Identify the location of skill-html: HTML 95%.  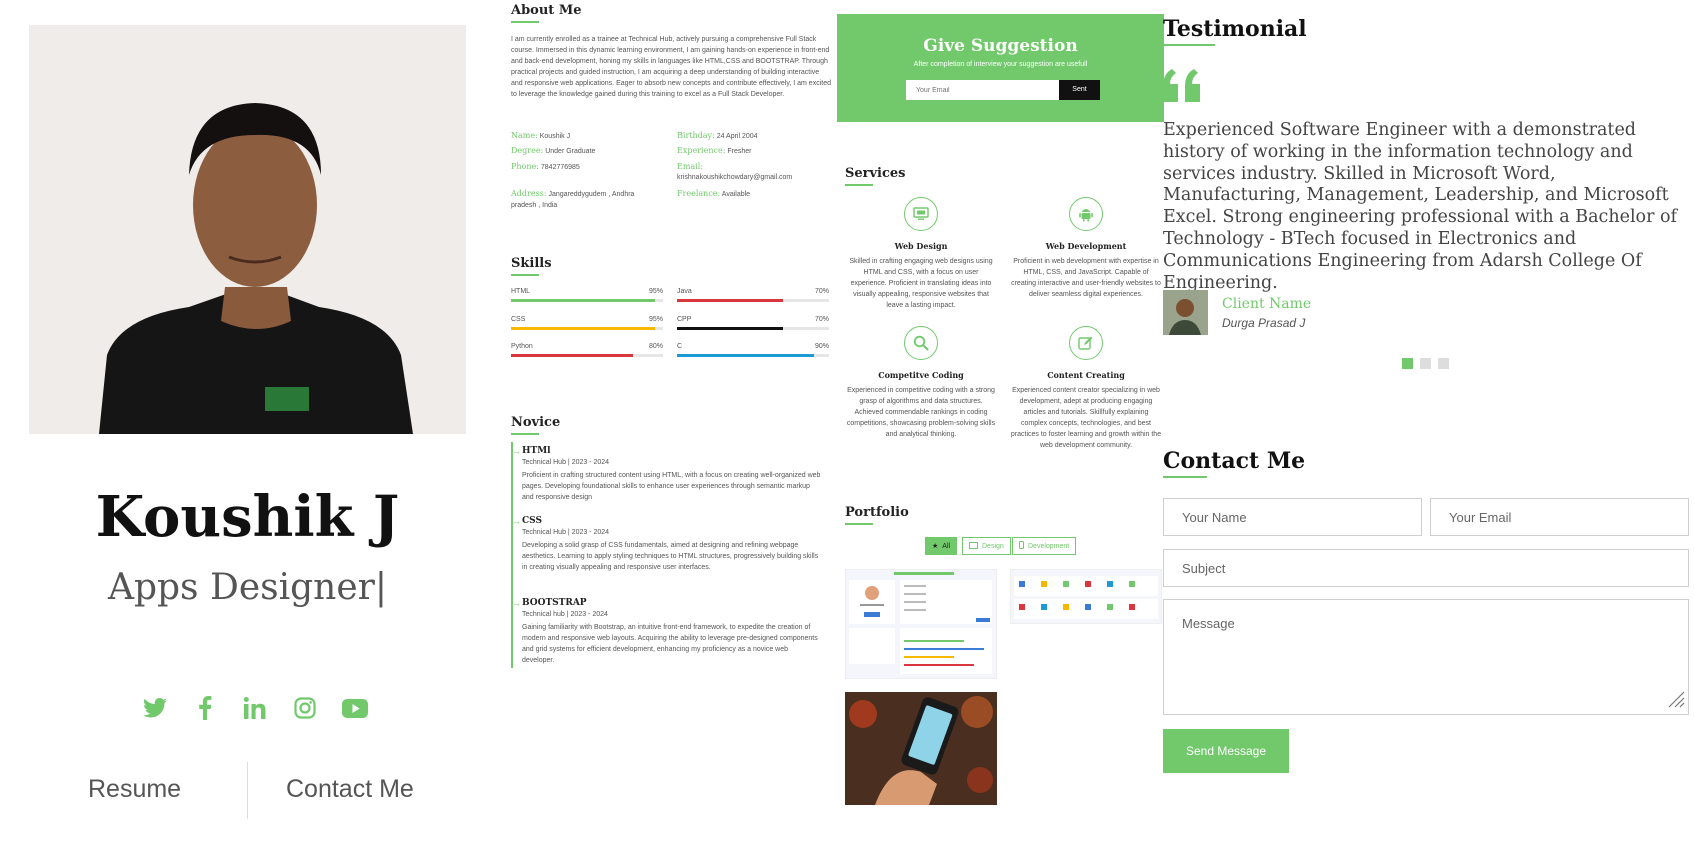
(587, 295).